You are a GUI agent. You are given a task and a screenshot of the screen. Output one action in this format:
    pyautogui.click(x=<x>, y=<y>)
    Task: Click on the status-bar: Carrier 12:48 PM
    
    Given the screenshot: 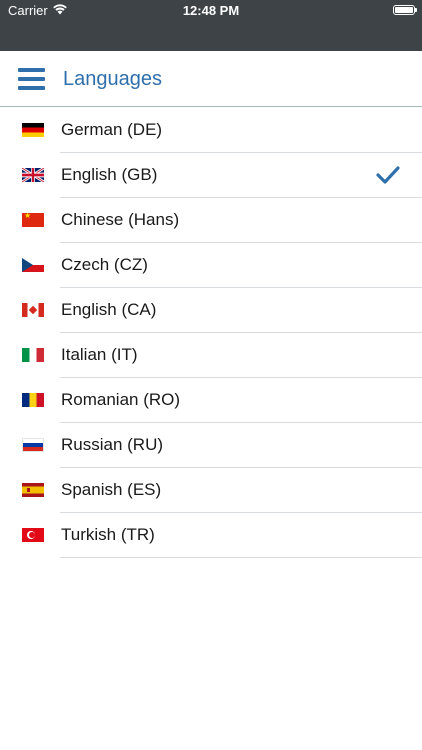 What is the action you would take?
    pyautogui.click(x=211, y=11)
    